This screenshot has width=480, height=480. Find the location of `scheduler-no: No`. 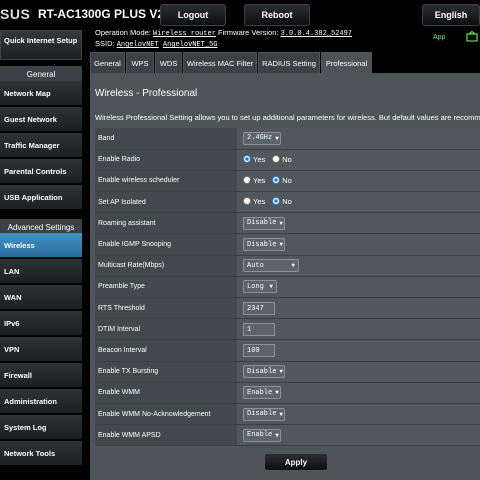

scheduler-no: No is located at coordinates (282, 180).